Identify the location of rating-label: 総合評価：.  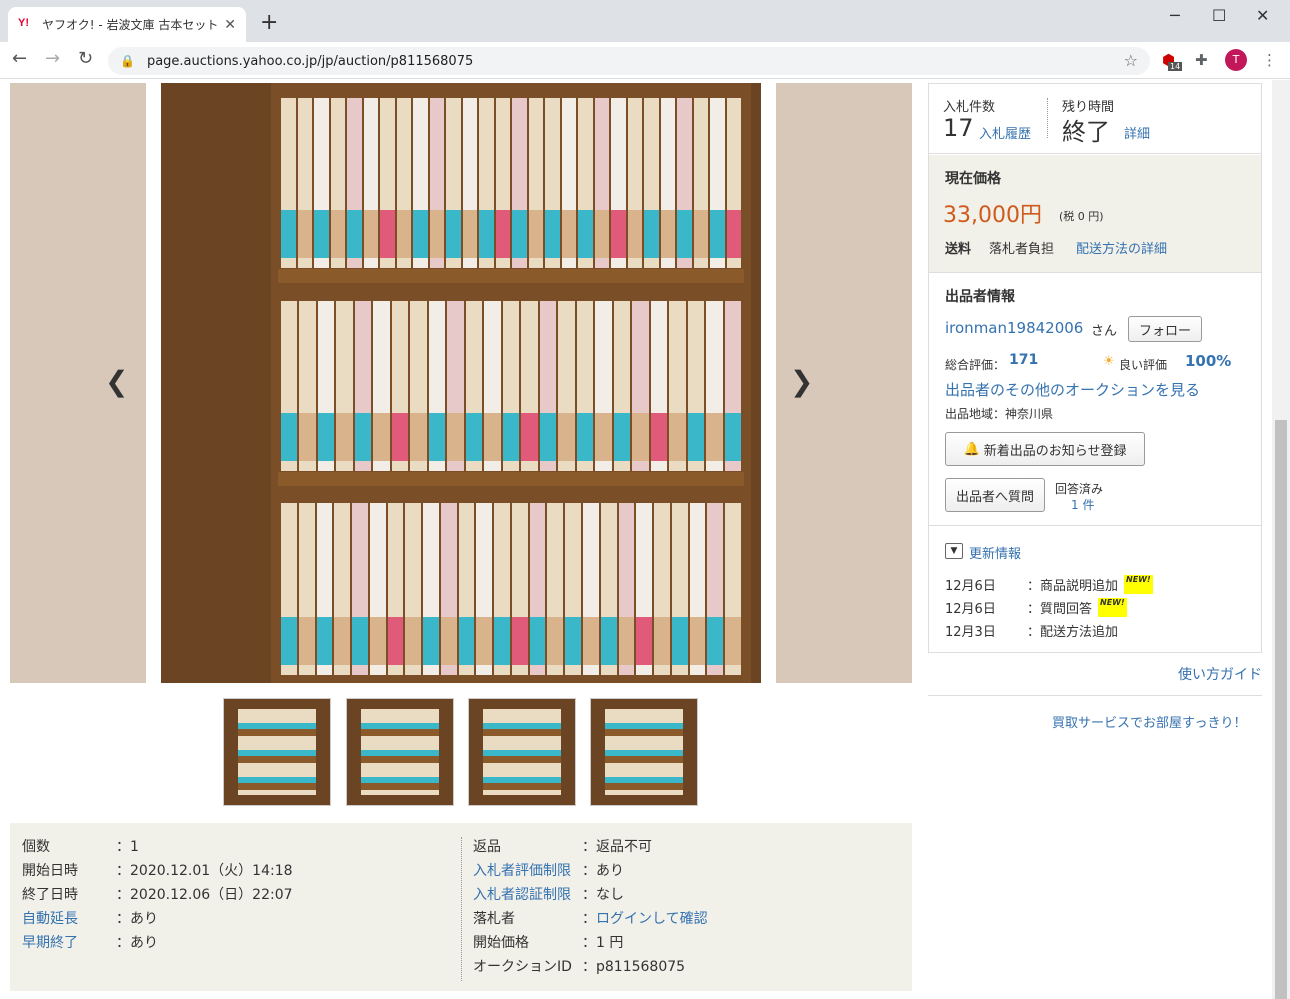
(975, 365).